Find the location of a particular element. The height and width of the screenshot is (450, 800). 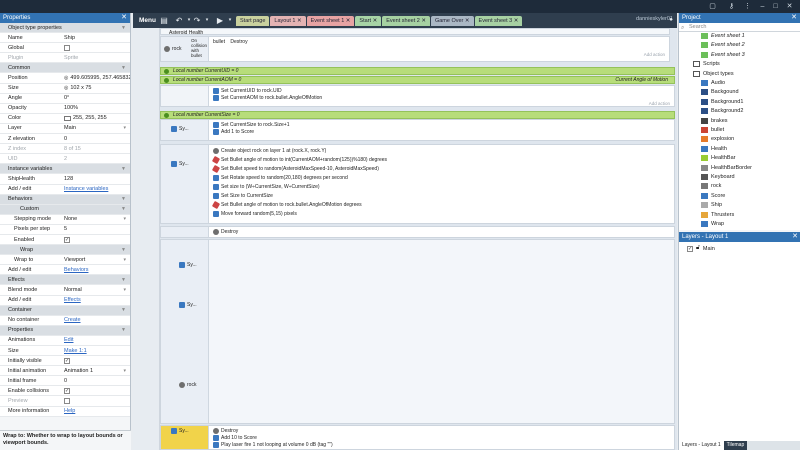

project-item-keyboard: Keyboard is located at coordinates (718, 177).